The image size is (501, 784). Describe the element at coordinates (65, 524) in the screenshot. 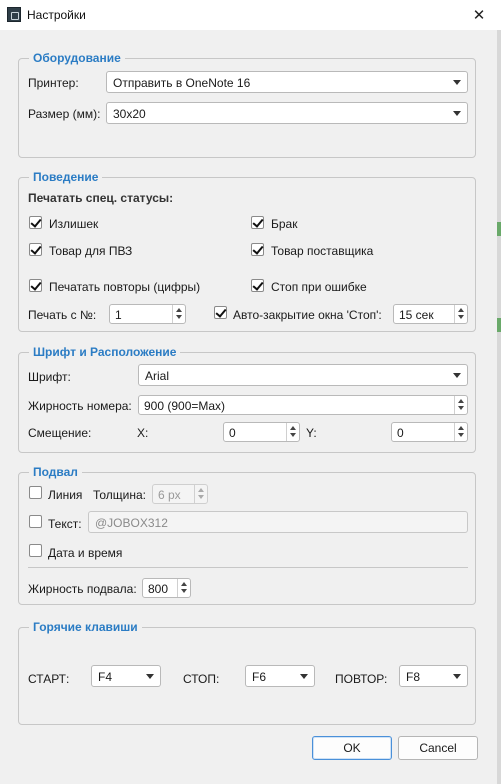

I see `footer-text-label: Текст:` at that location.